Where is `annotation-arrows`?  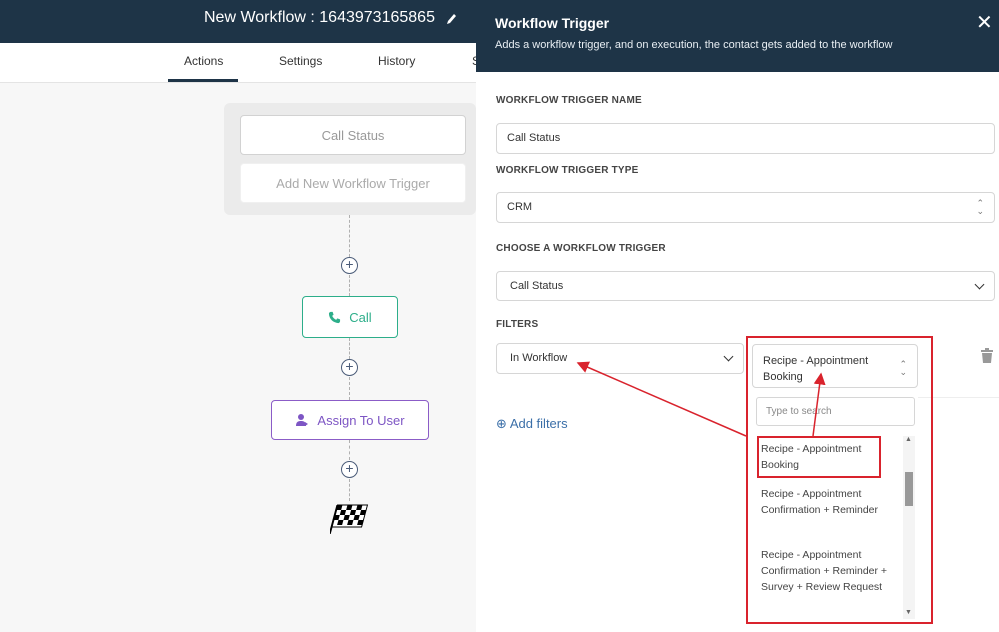
annotation-arrows is located at coordinates (701, 399).